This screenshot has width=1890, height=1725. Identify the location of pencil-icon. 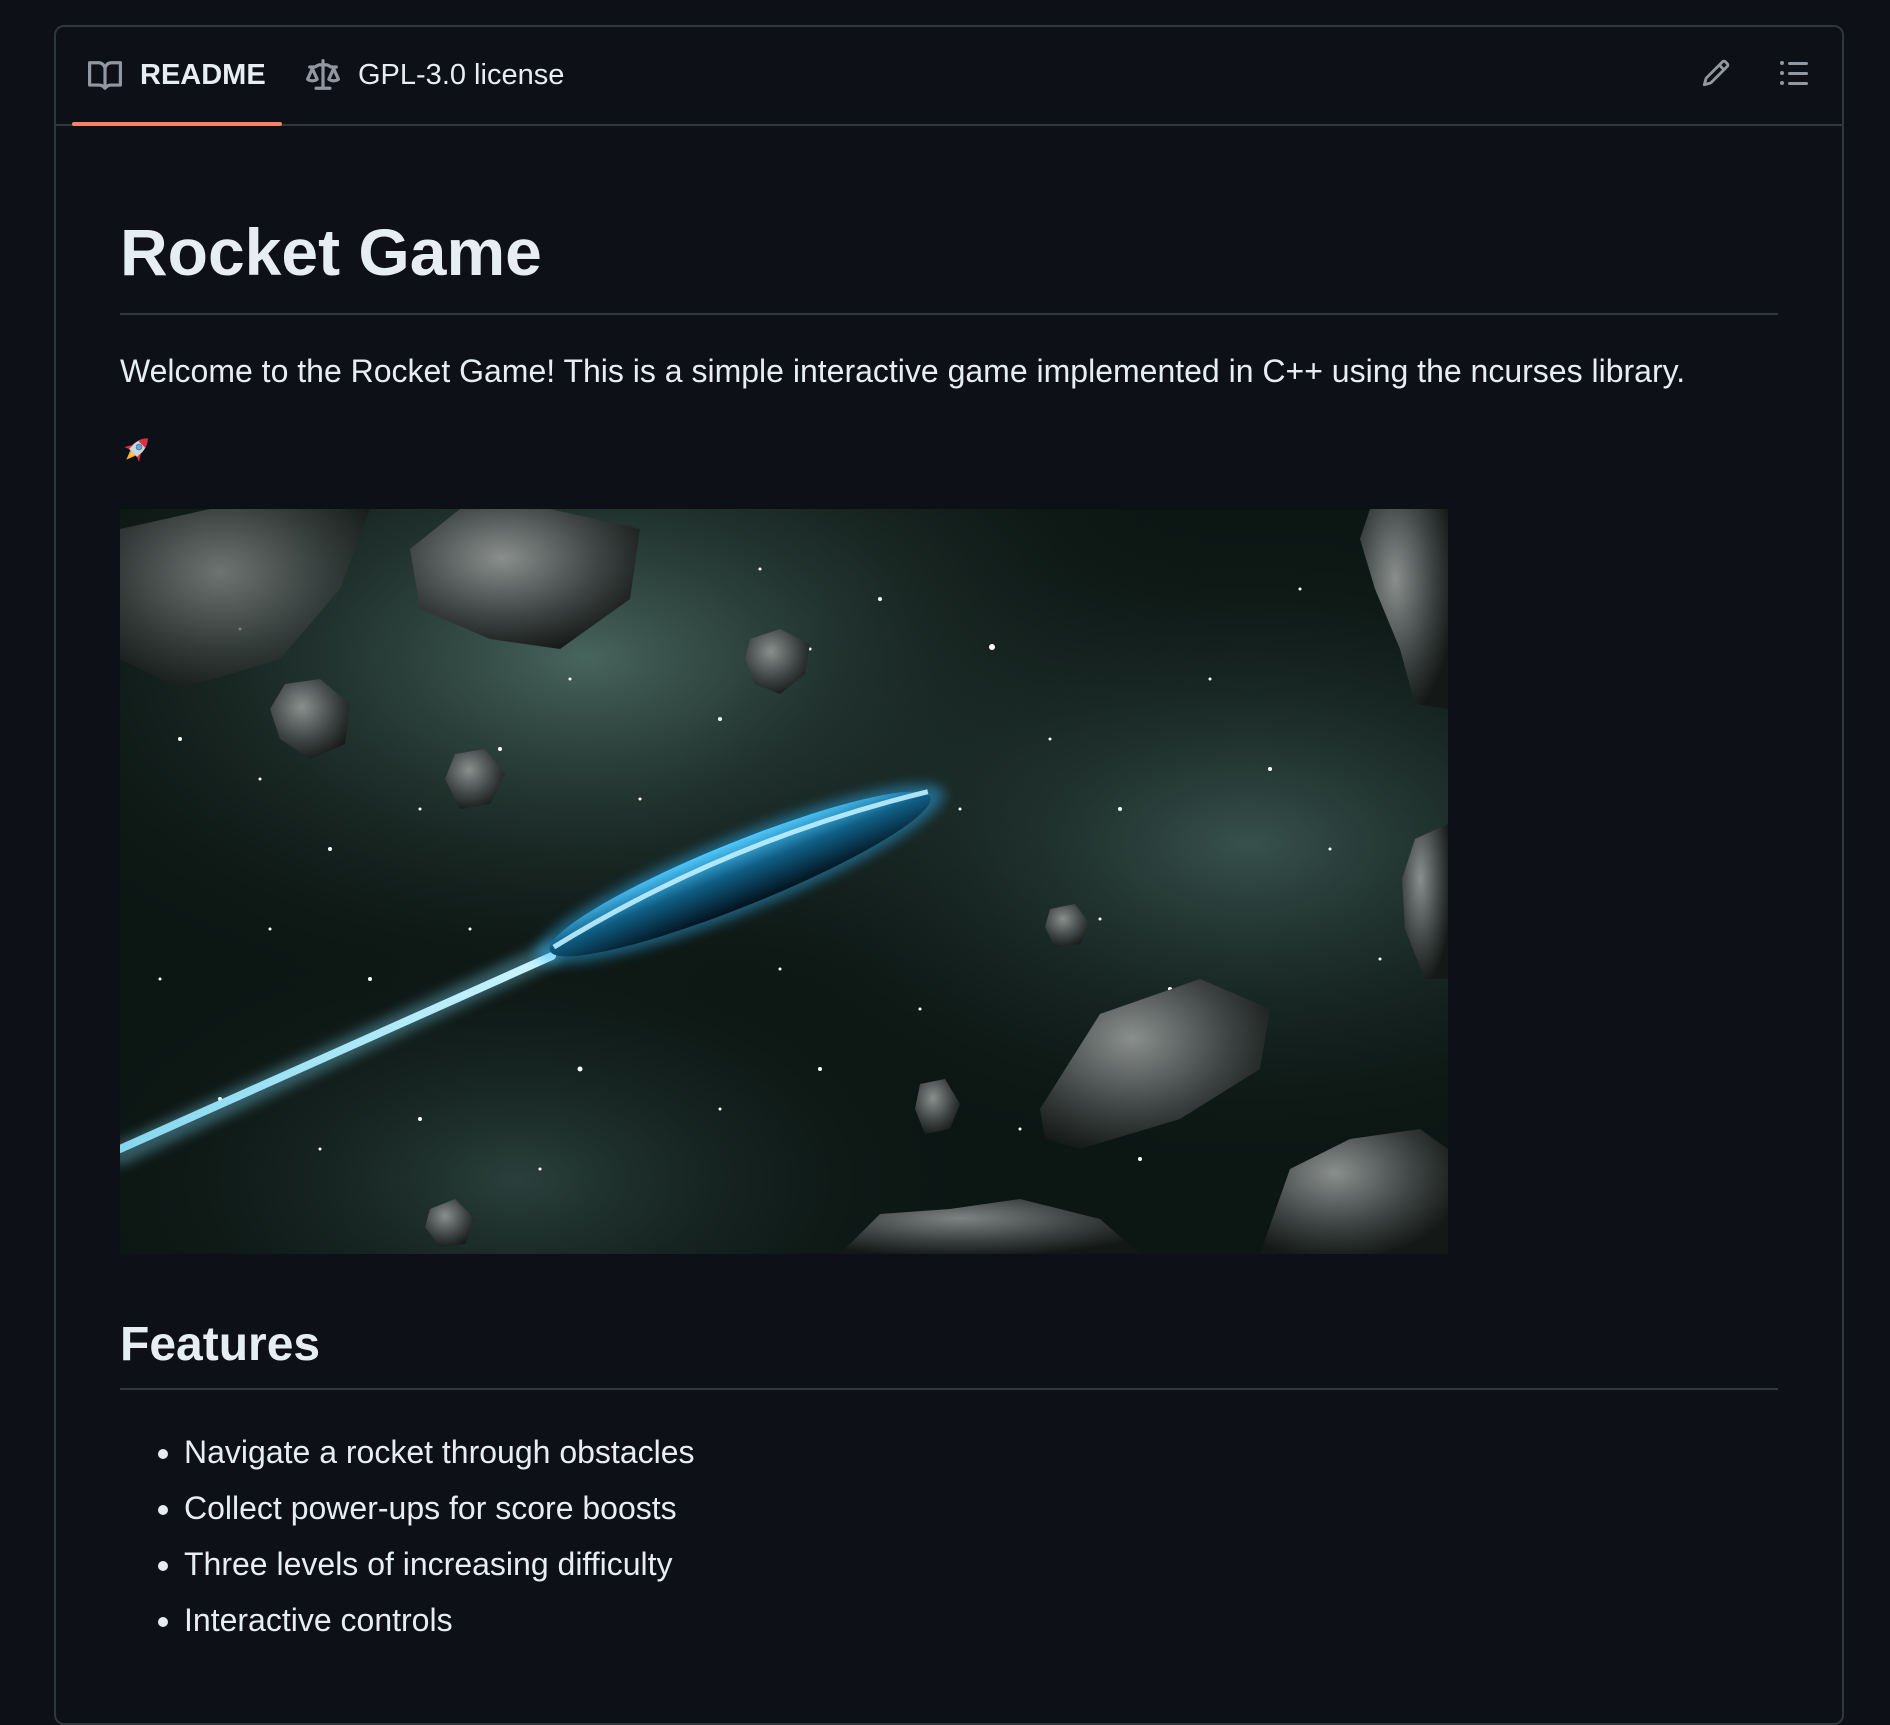
(1716, 75).